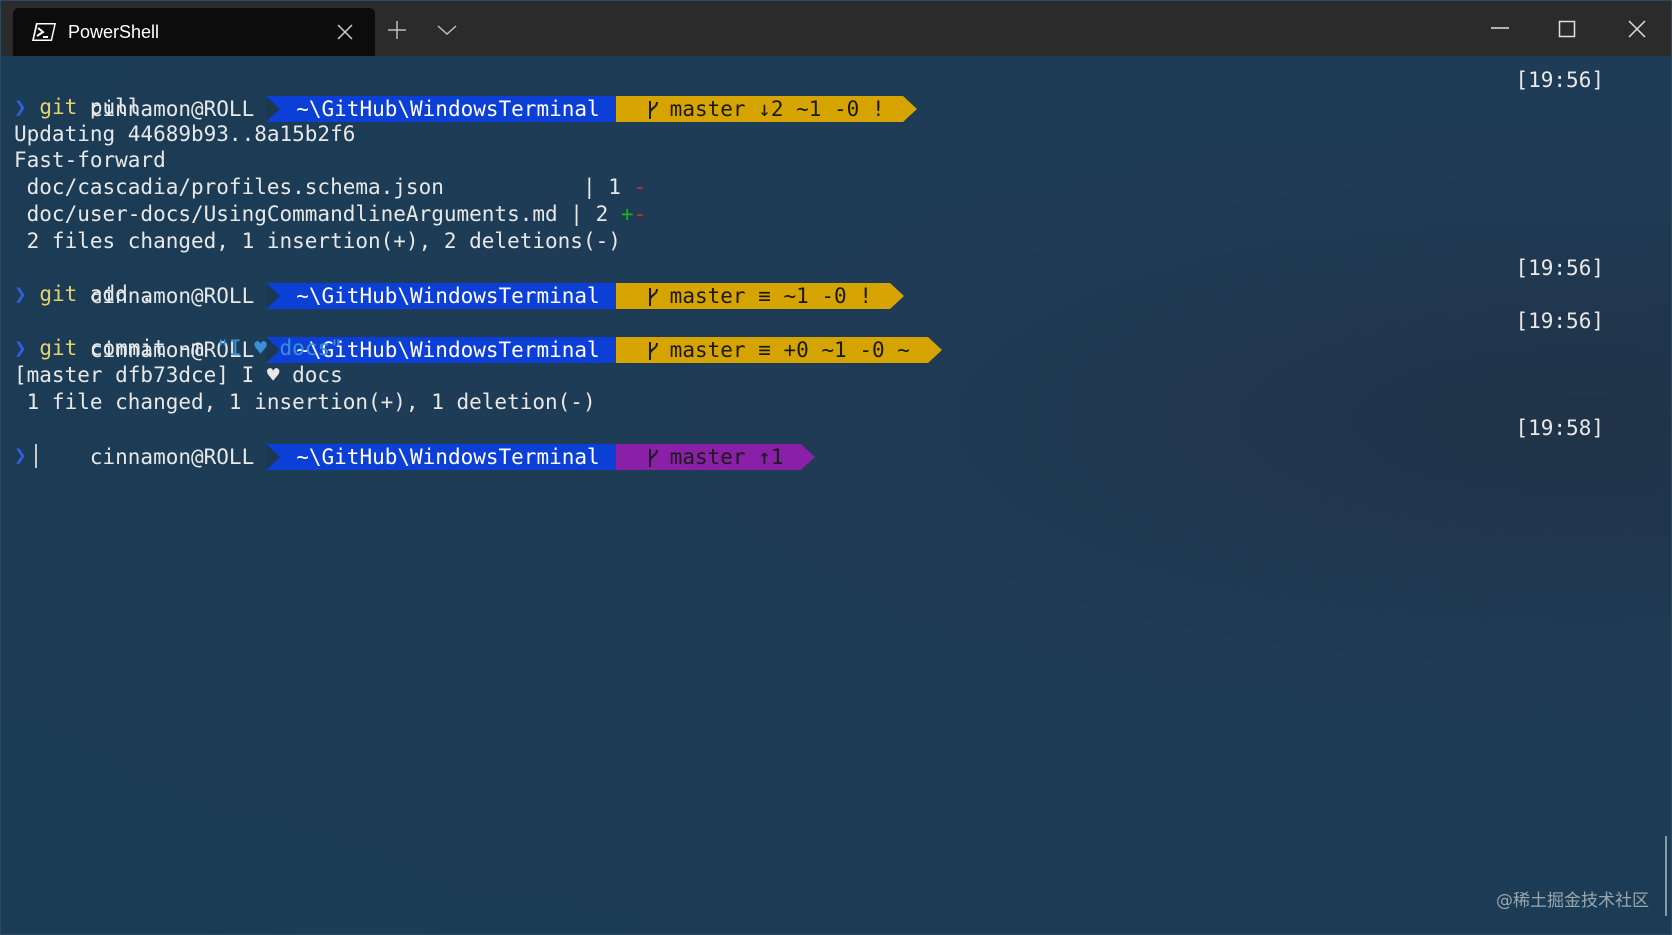  What do you see at coordinates (194, 32) in the screenshot?
I see `tab-powershell: PowerShell` at bounding box center [194, 32].